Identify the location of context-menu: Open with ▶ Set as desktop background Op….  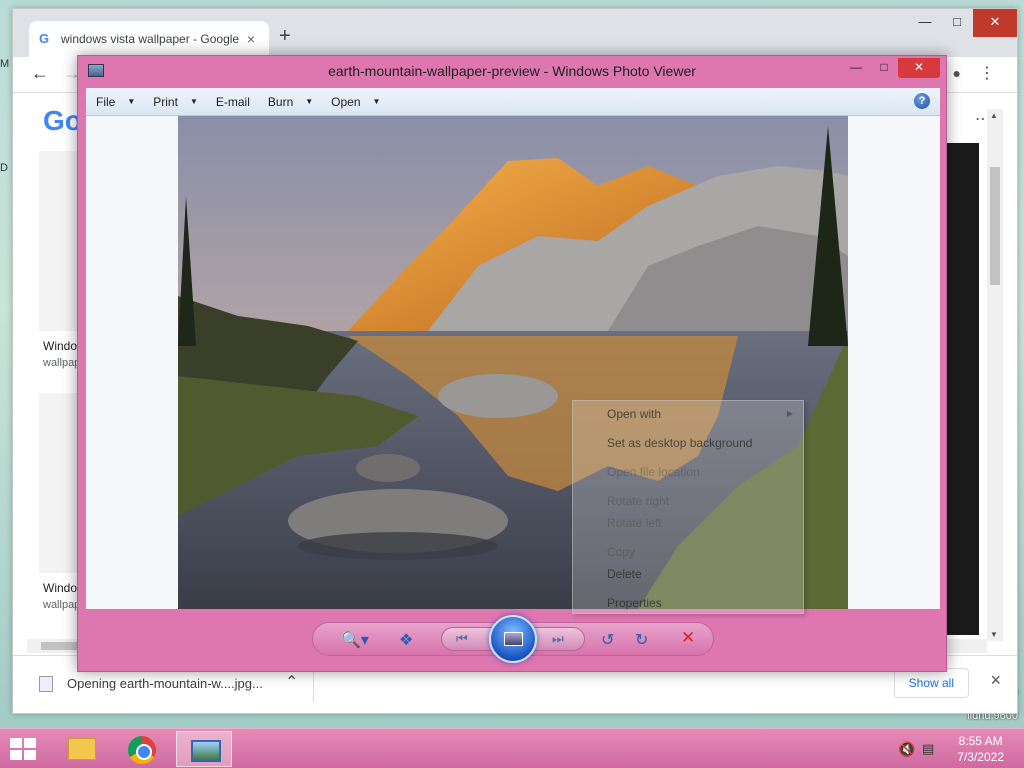
(688, 507).